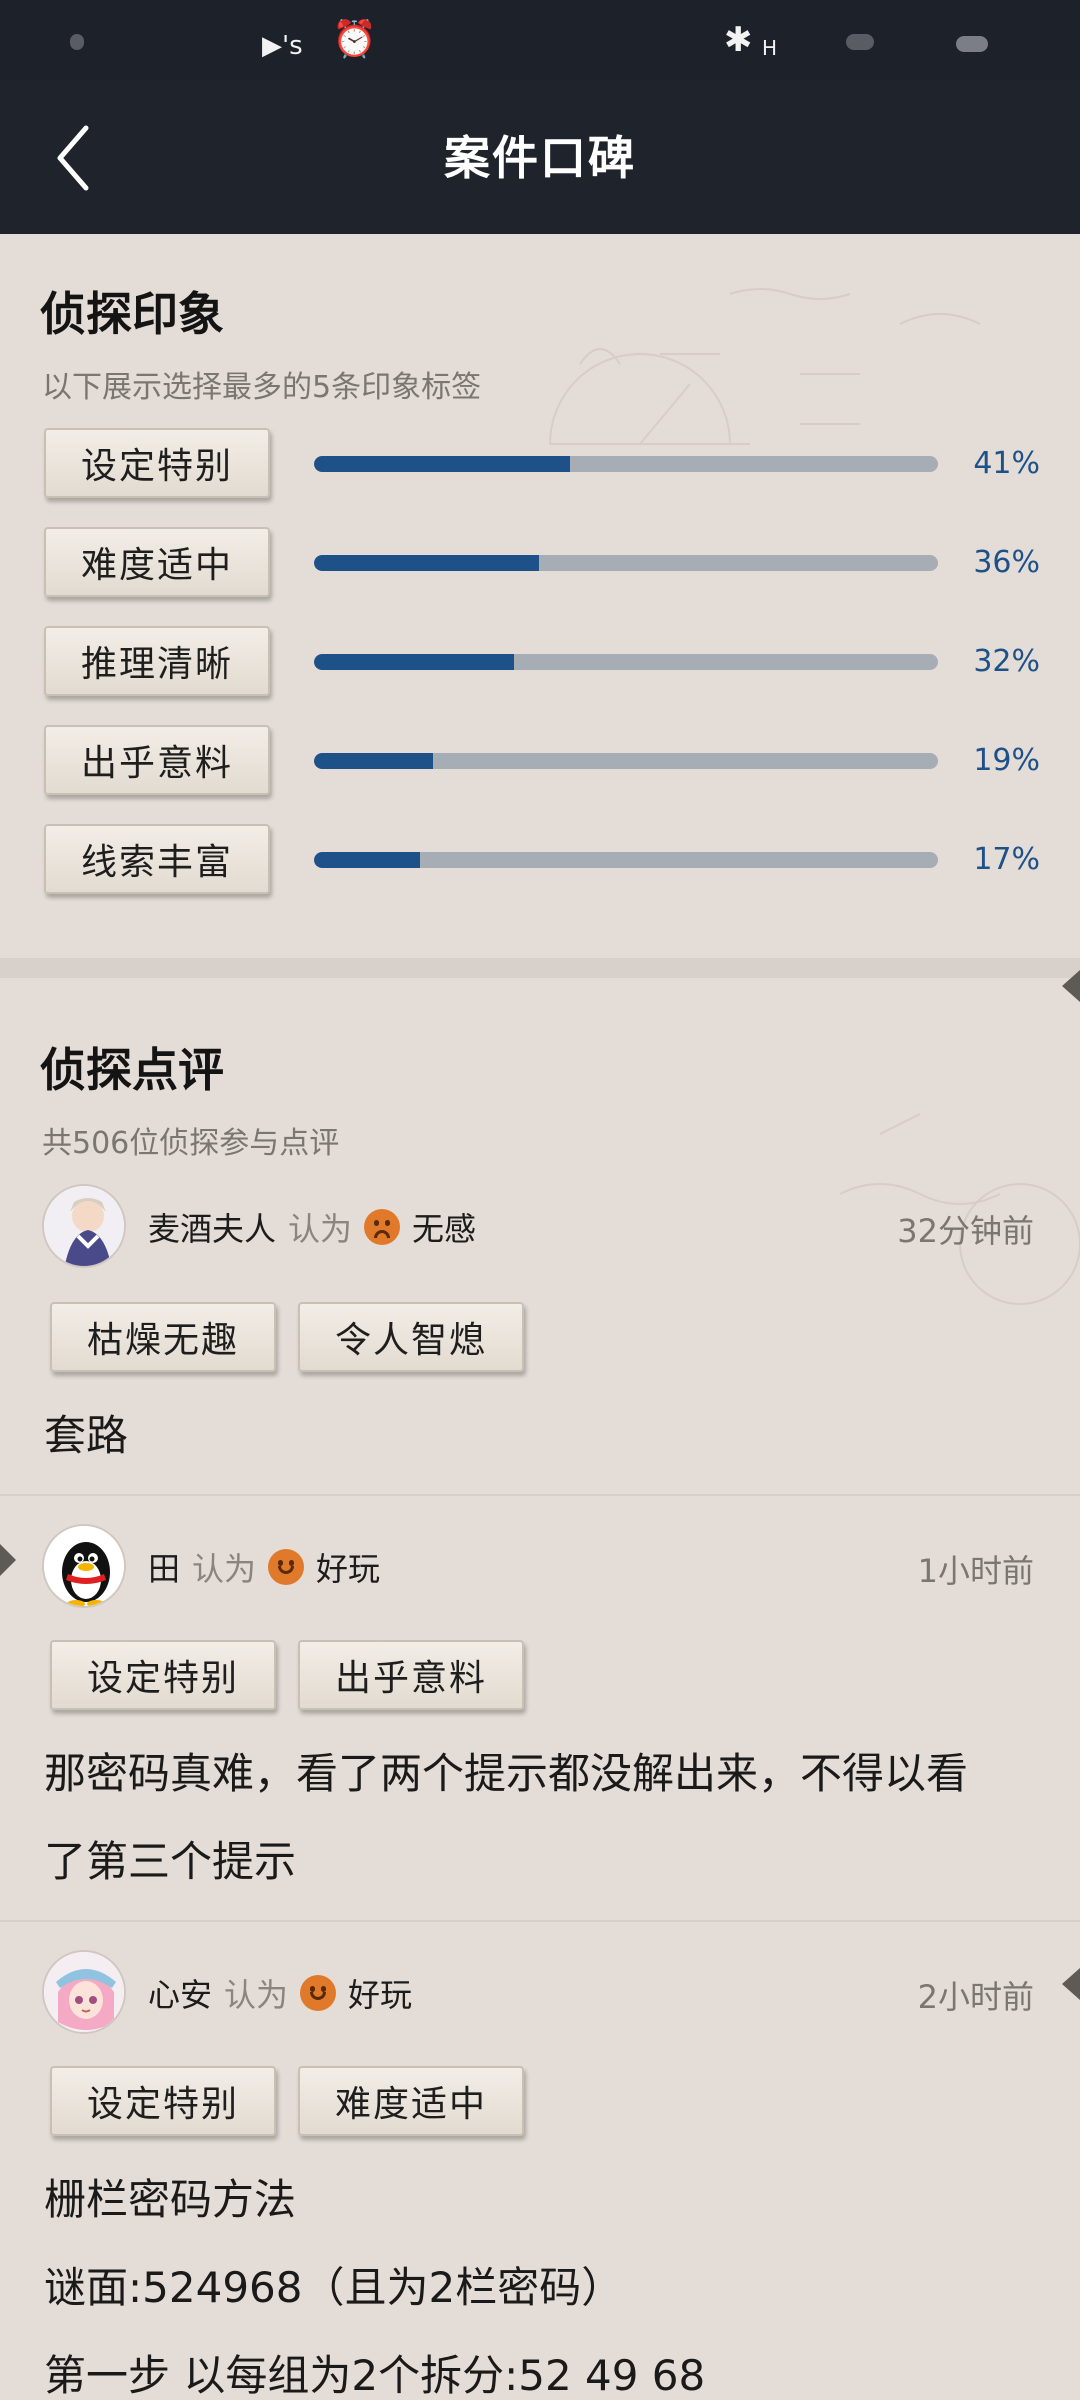  I want to click on review-time: 1小时前, so click(975, 1571).